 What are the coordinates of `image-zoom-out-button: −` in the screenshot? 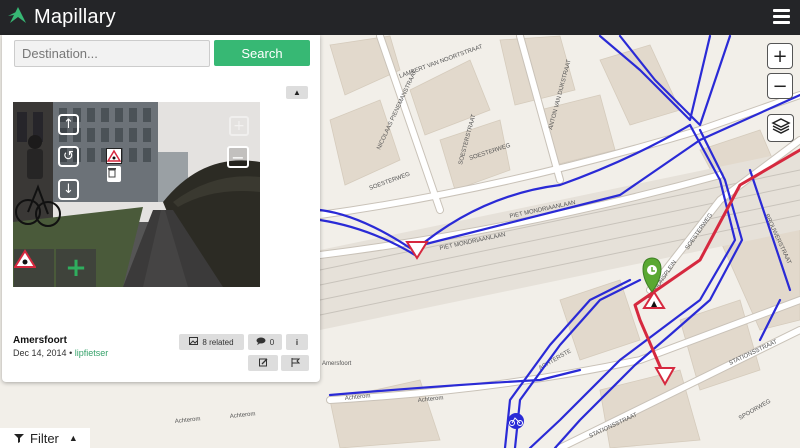 It's located at (238, 157).